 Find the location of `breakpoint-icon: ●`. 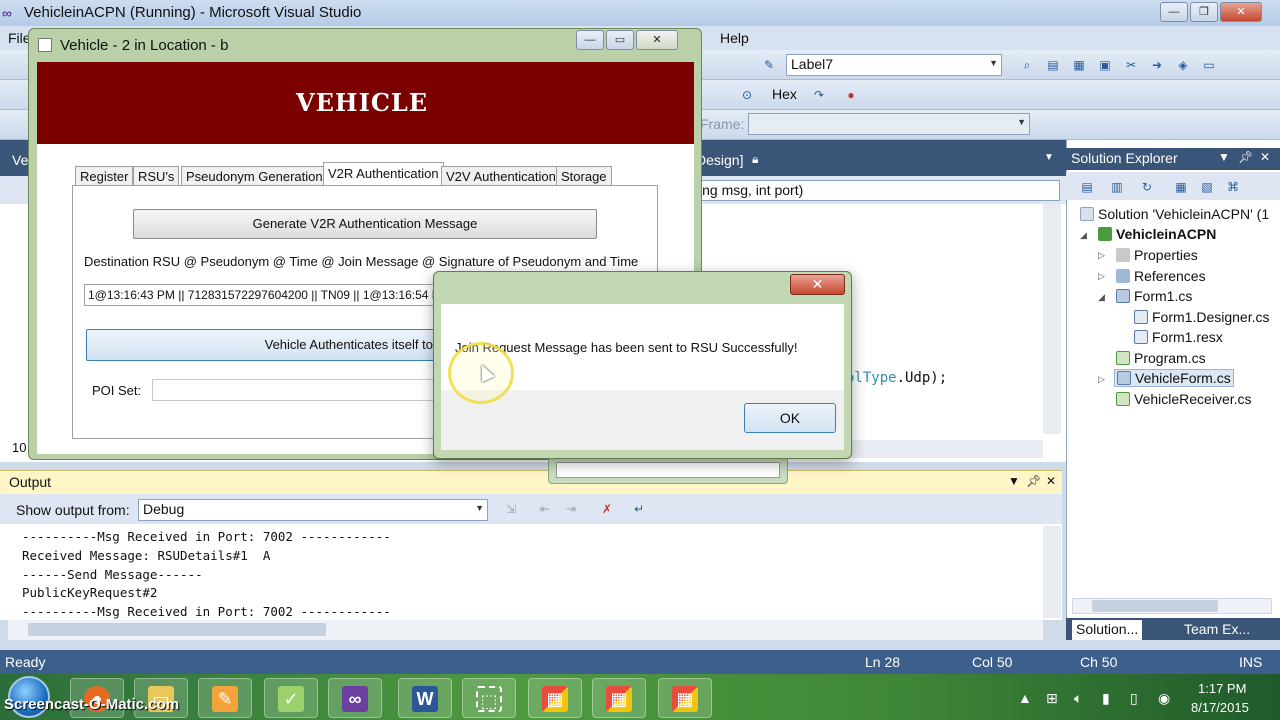

breakpoint-icon: ● is located at coordinates (851, 95).